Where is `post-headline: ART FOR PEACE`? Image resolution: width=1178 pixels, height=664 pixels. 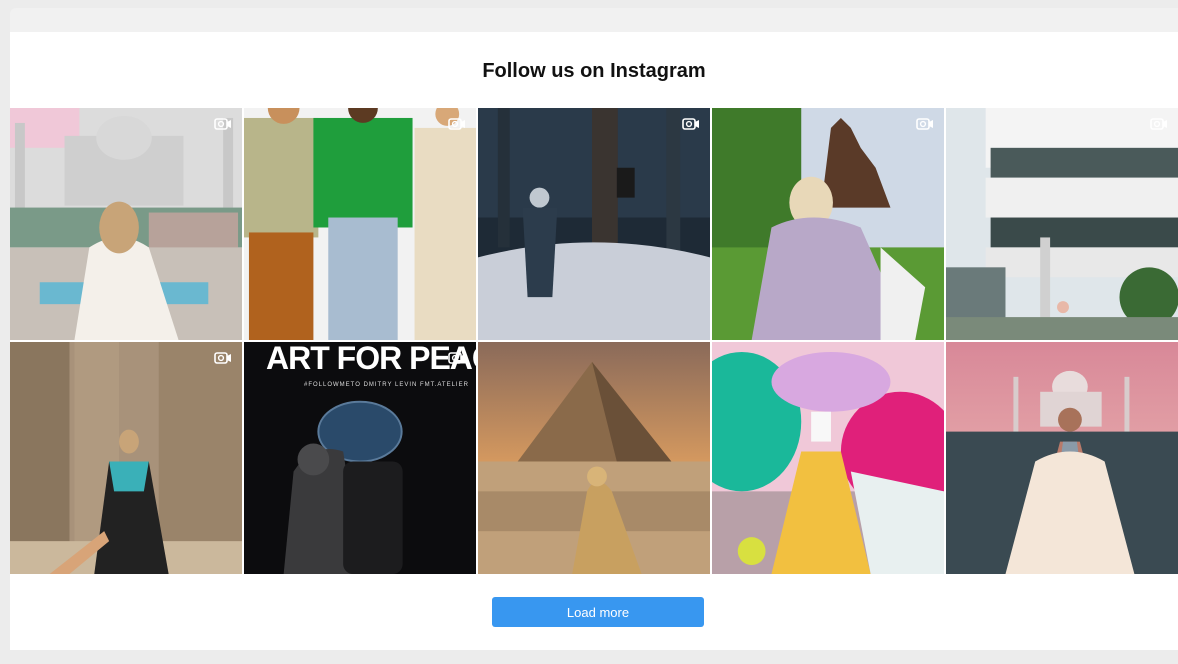 post-headline: ART FOR PEACE is located at coordinates (371, 359).